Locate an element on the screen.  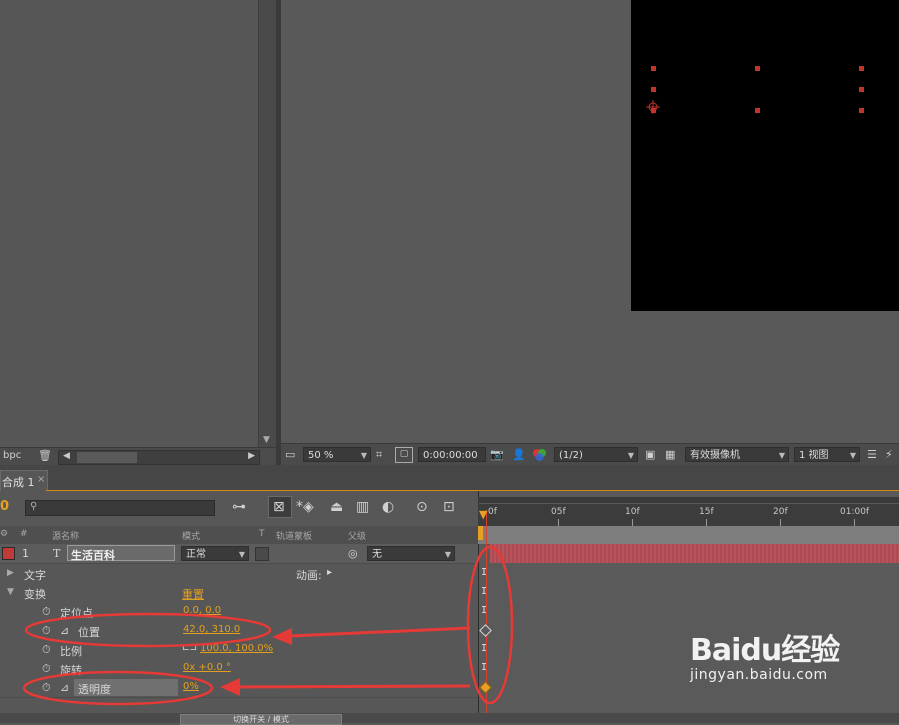
pick-whip-icon: ◎ is located at coordinates (353, 553).